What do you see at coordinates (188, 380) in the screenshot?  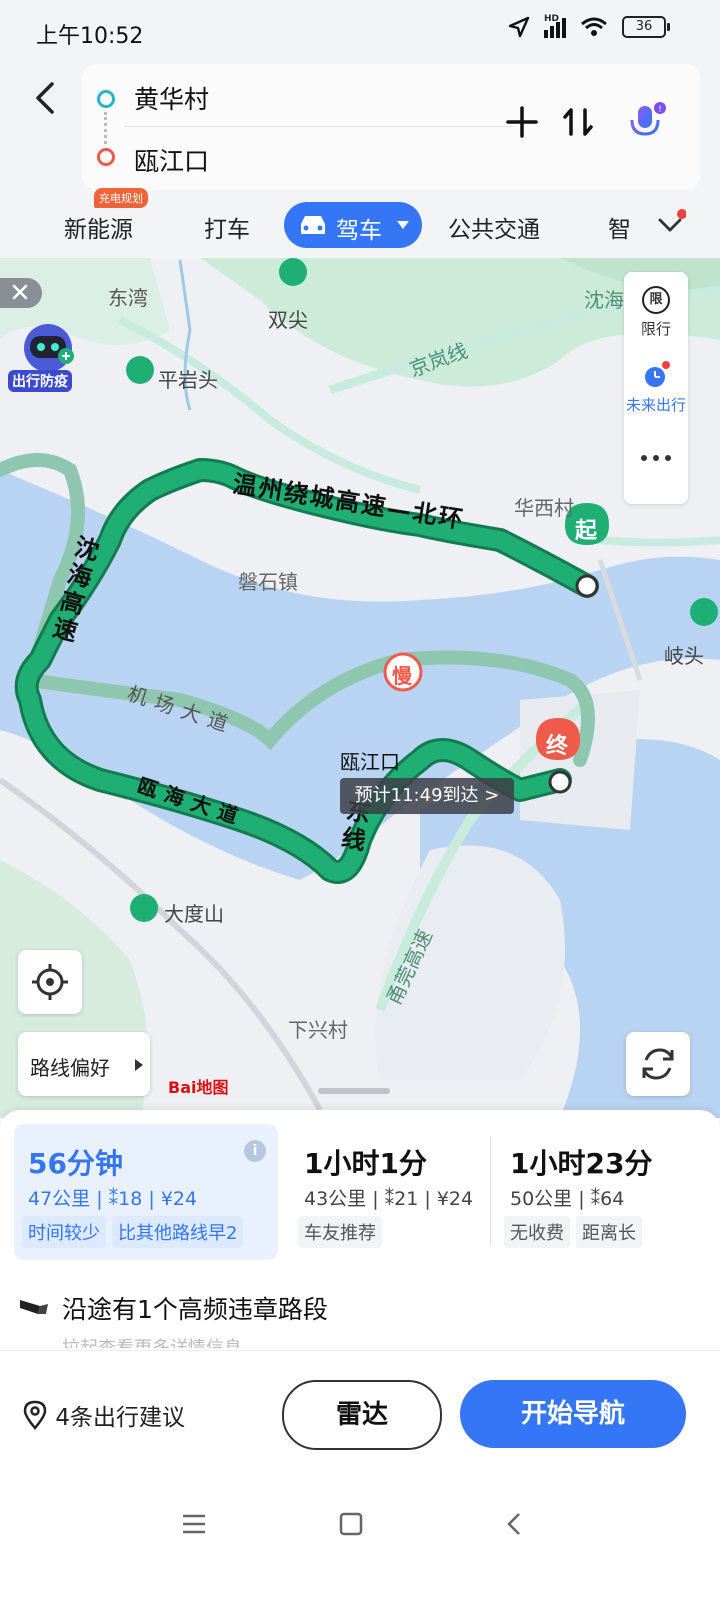 I see `map-label-pingyantou: 平岩头` at bounding box center [188, 380].